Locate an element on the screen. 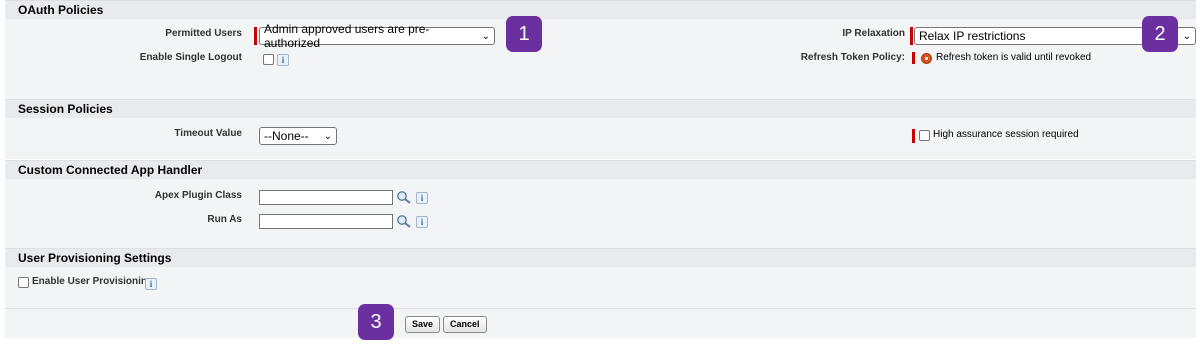 The width and height of the screenshot is (1200, 352). enable-user-provisioning-label: Enable User Provisioning is located at coordinates (93, 281).